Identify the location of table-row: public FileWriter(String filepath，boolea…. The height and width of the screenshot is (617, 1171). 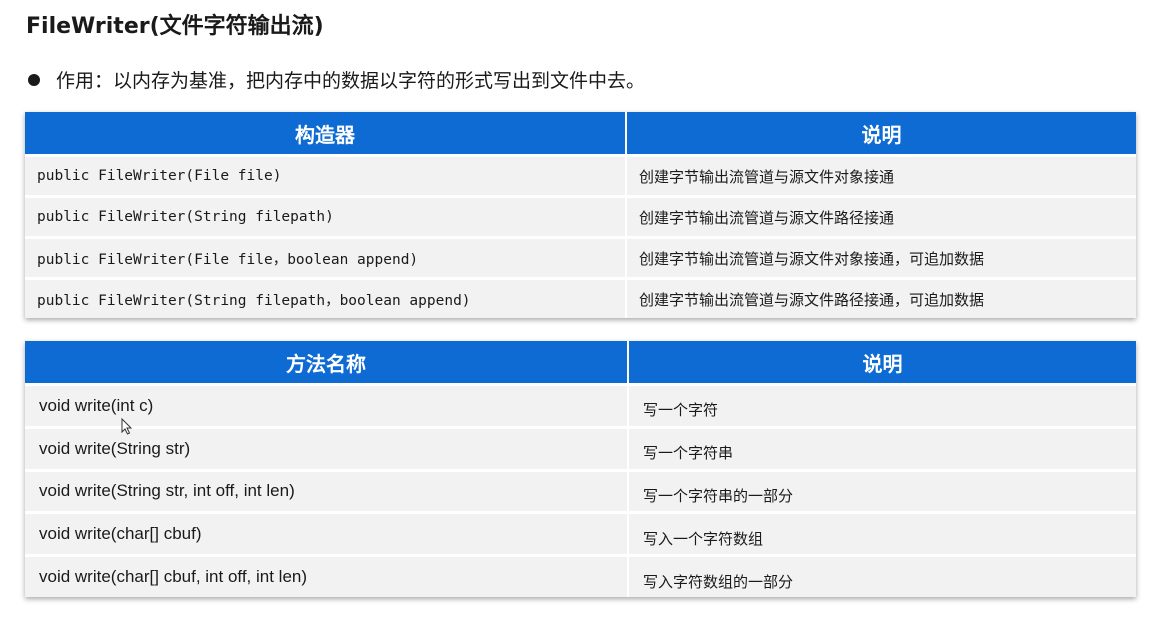
(580, 297).